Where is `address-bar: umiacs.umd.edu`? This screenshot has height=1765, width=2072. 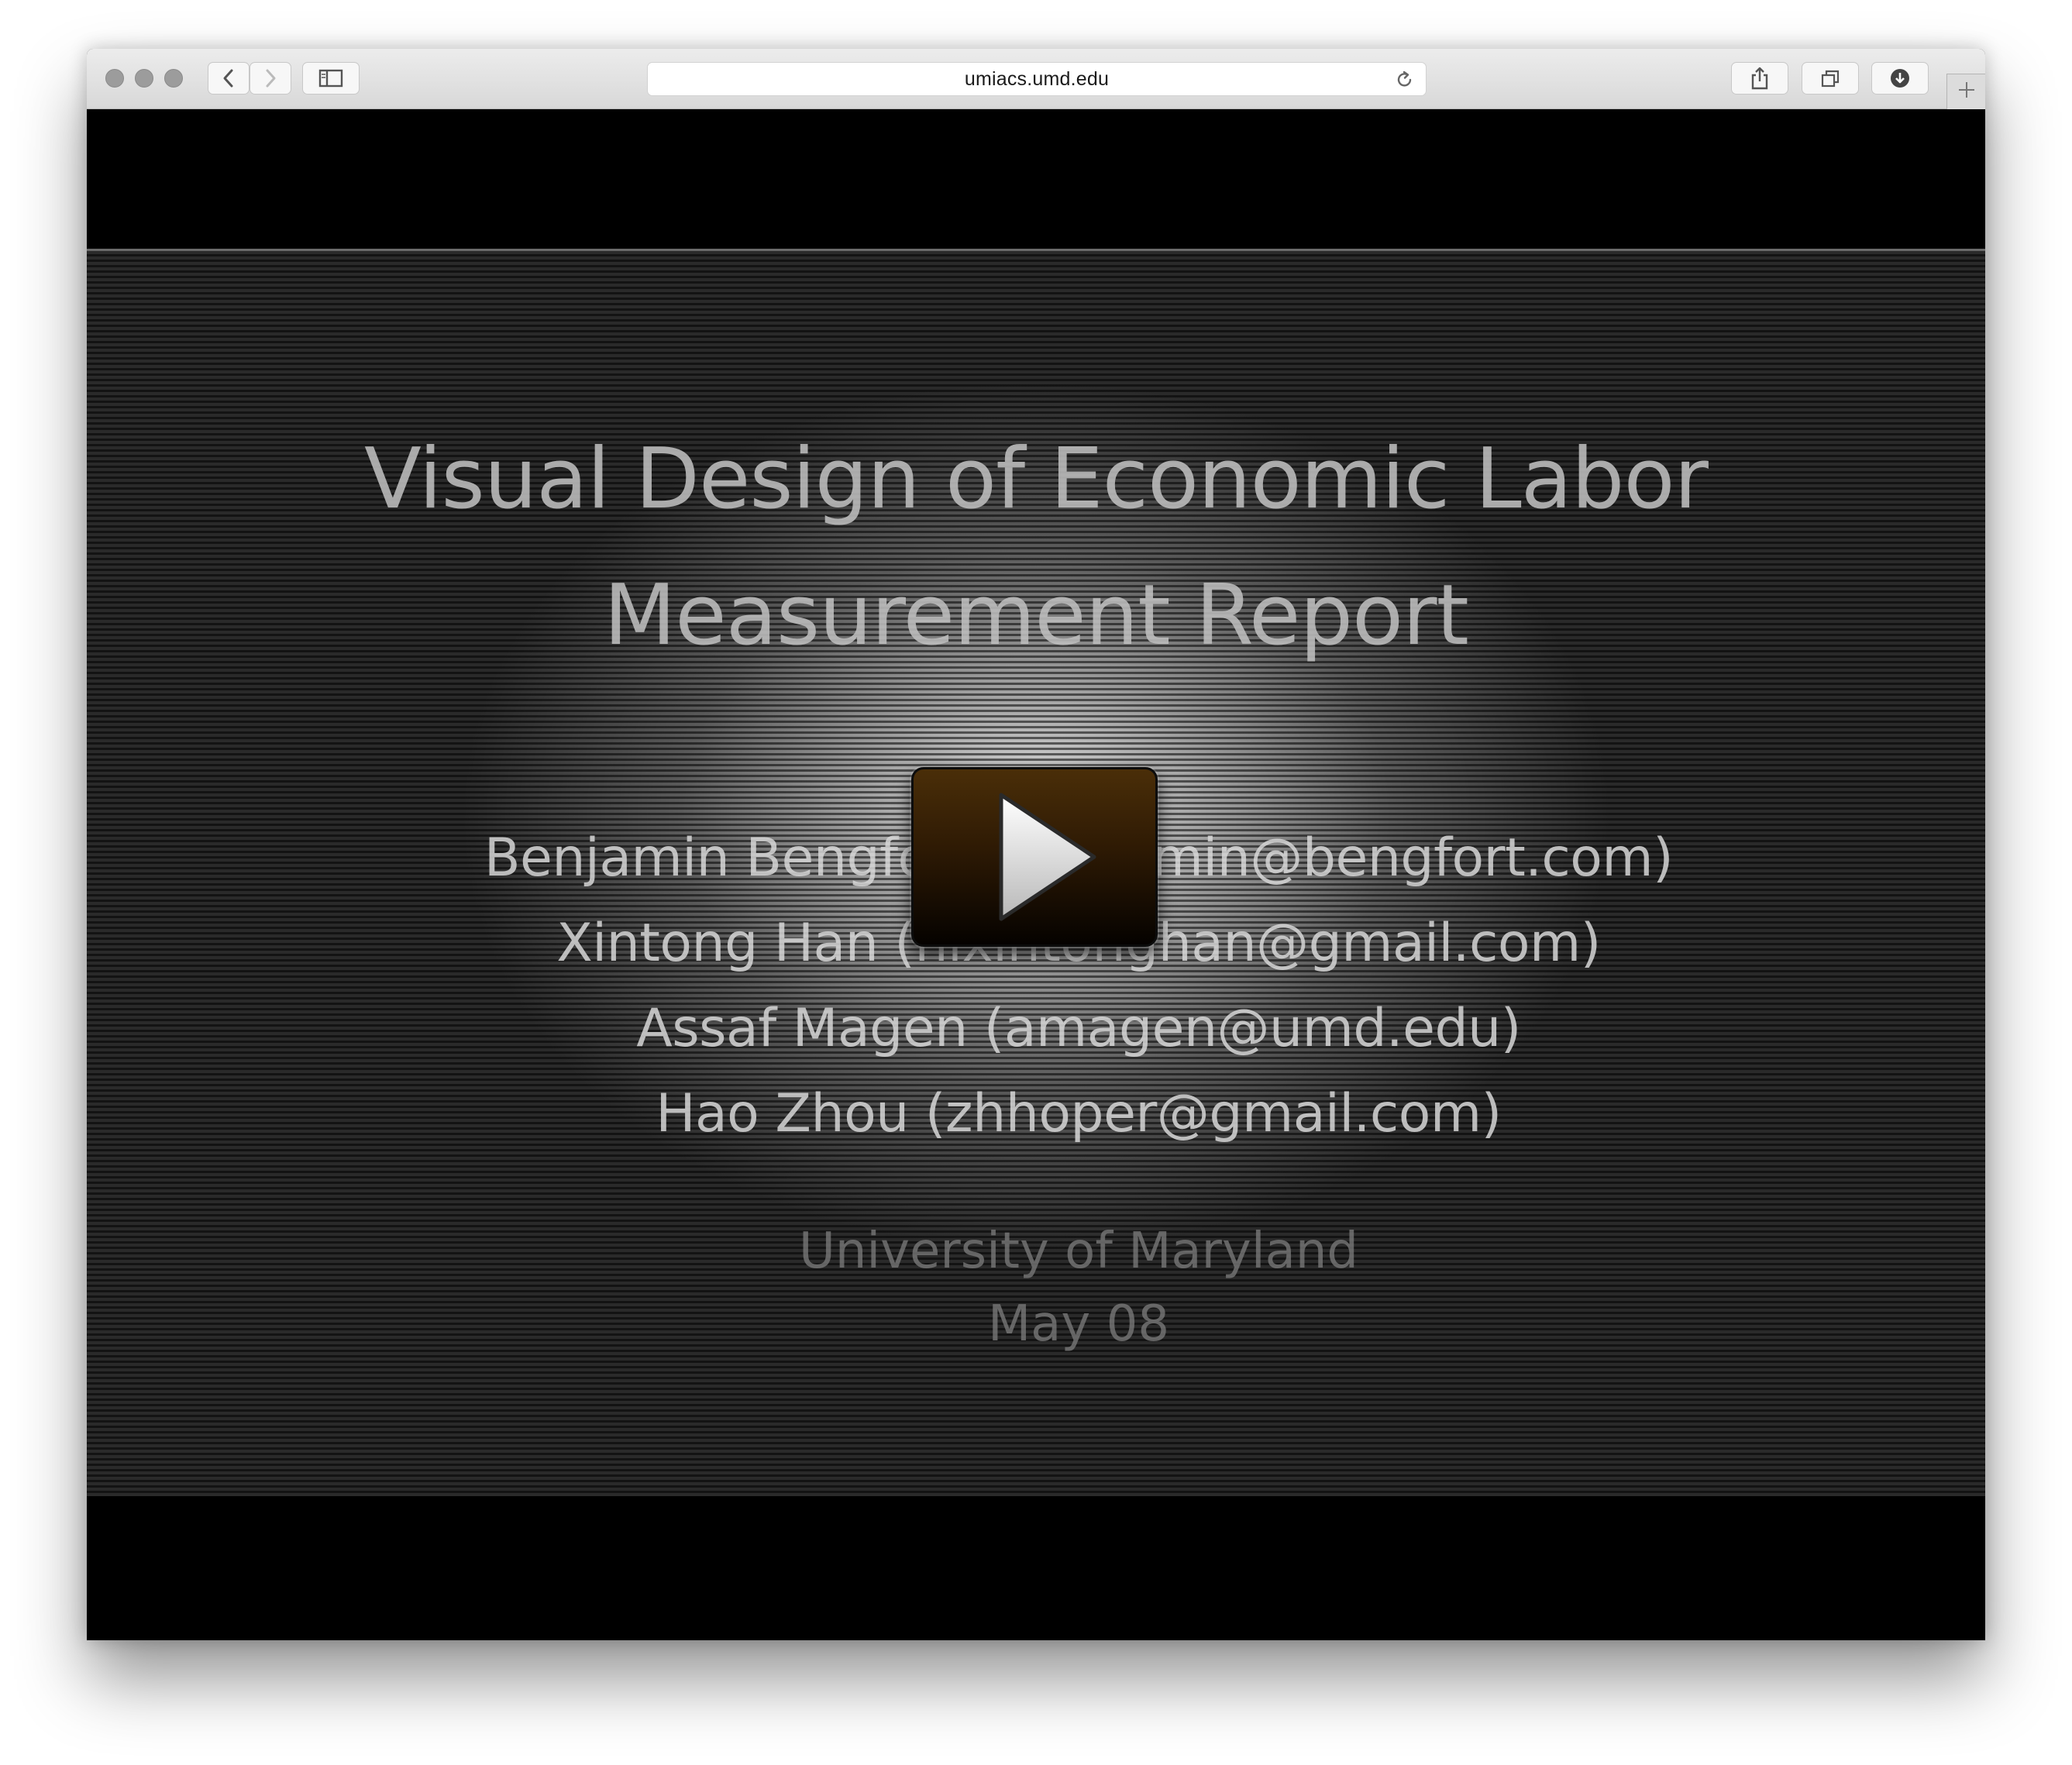
address-bar: umiacs.umd.edu is located at coordinates (1037, 79).